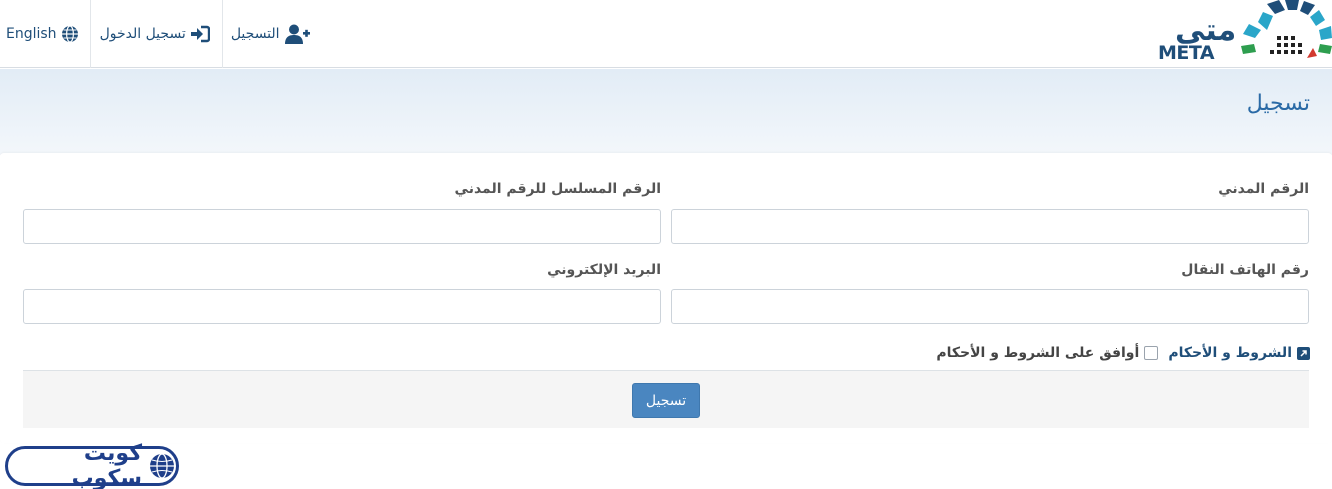 The image size is (1332, 489). What do you see at coordinates (990, 306) in the screenshot?
I see `mobile-input` at bounding box center [990, 306].